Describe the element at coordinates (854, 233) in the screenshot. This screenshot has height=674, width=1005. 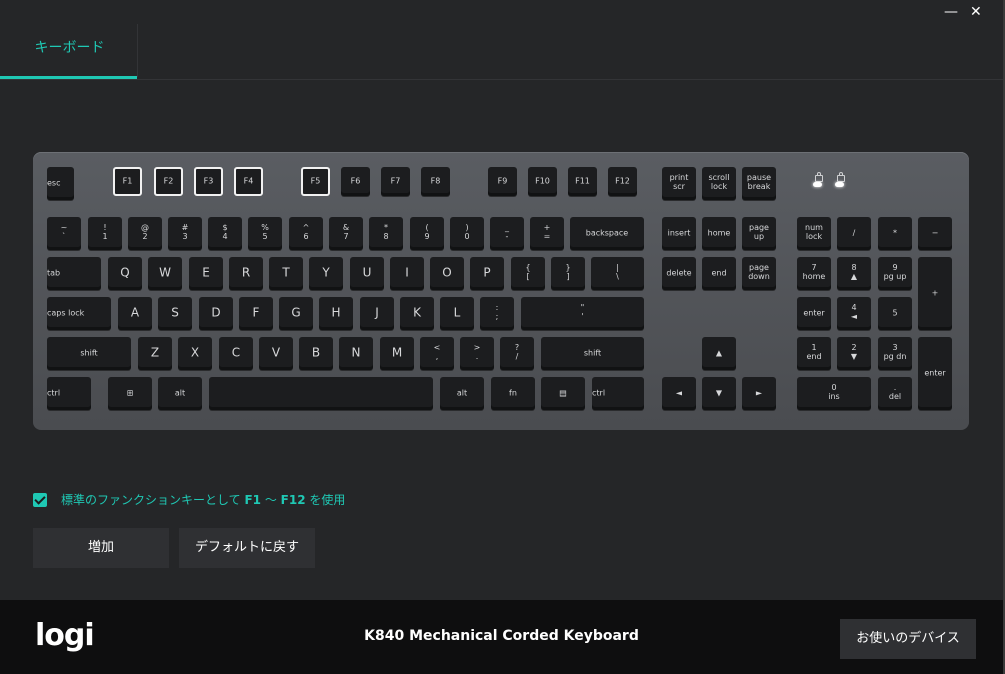
I see `key: /` at that location.